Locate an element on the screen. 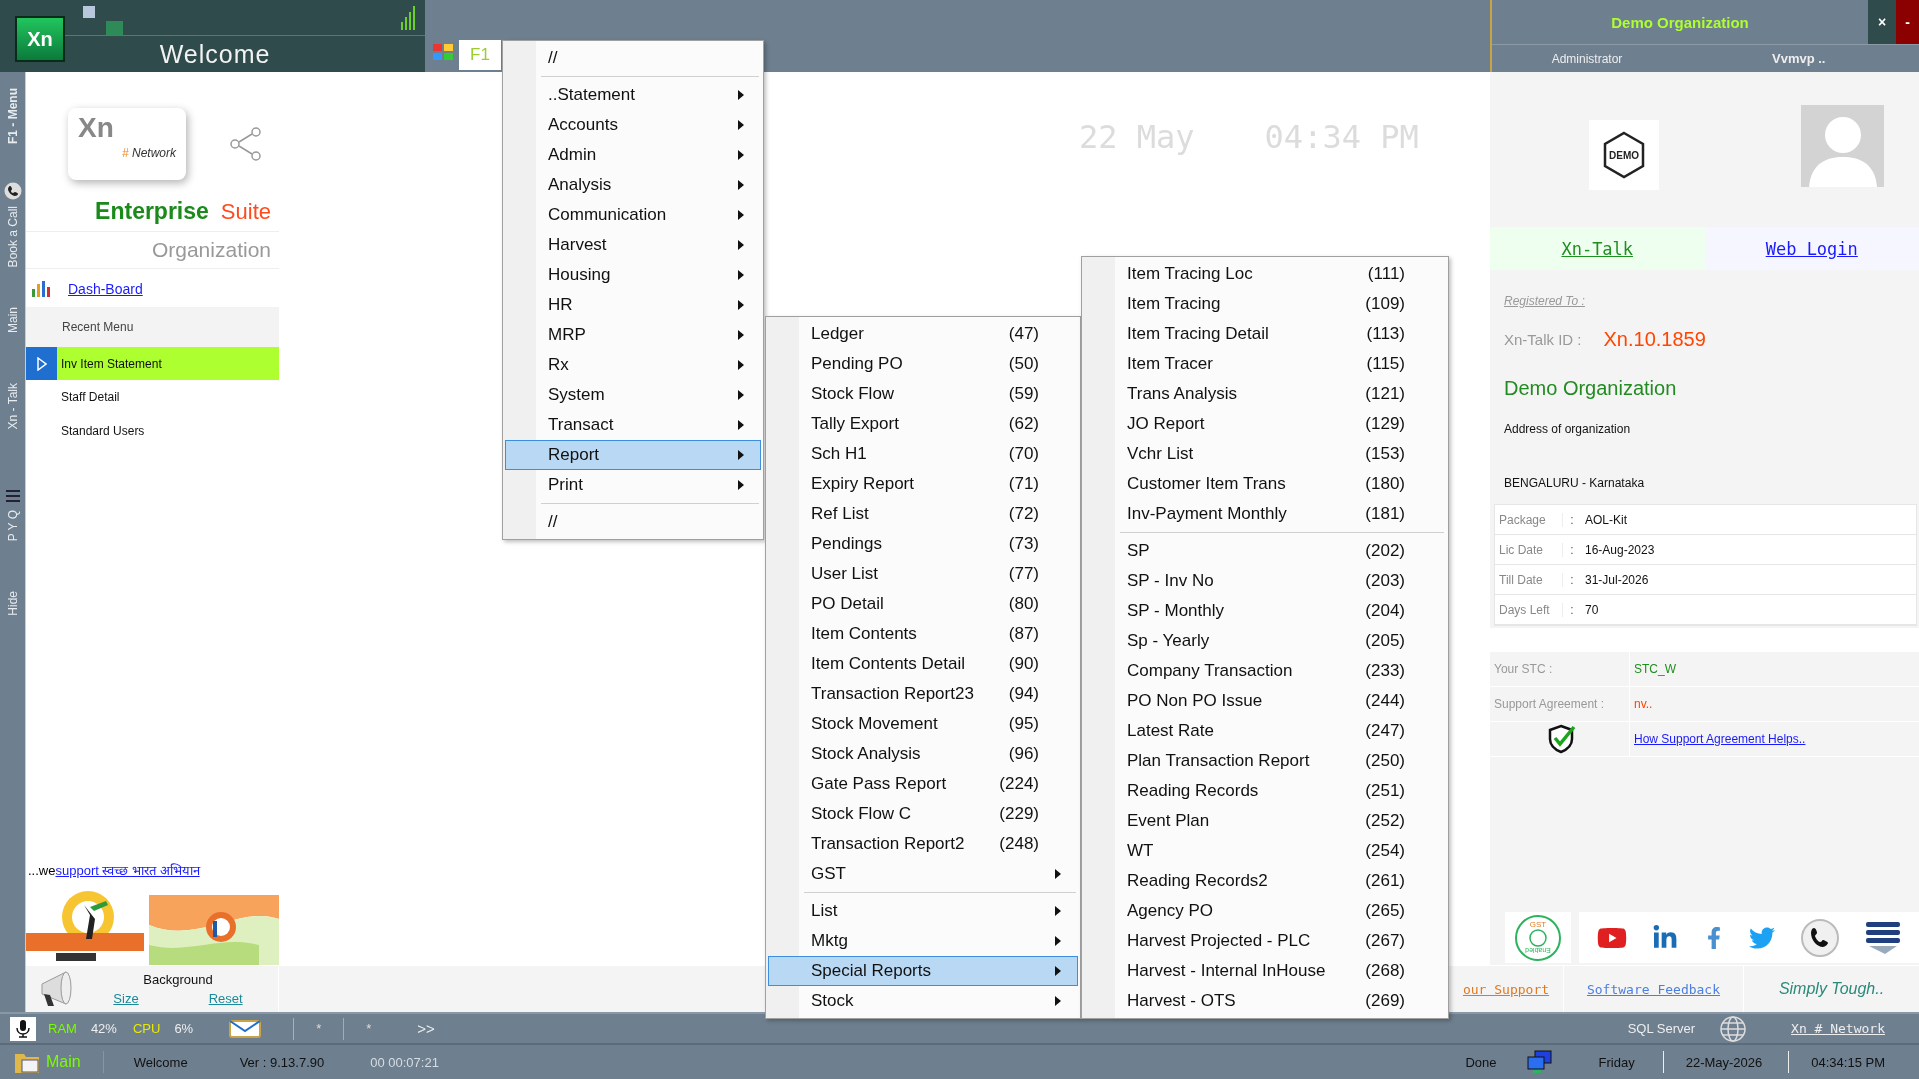 The image size is (1919, 1079). menu-item: HR is located at coordinates (633, 305).